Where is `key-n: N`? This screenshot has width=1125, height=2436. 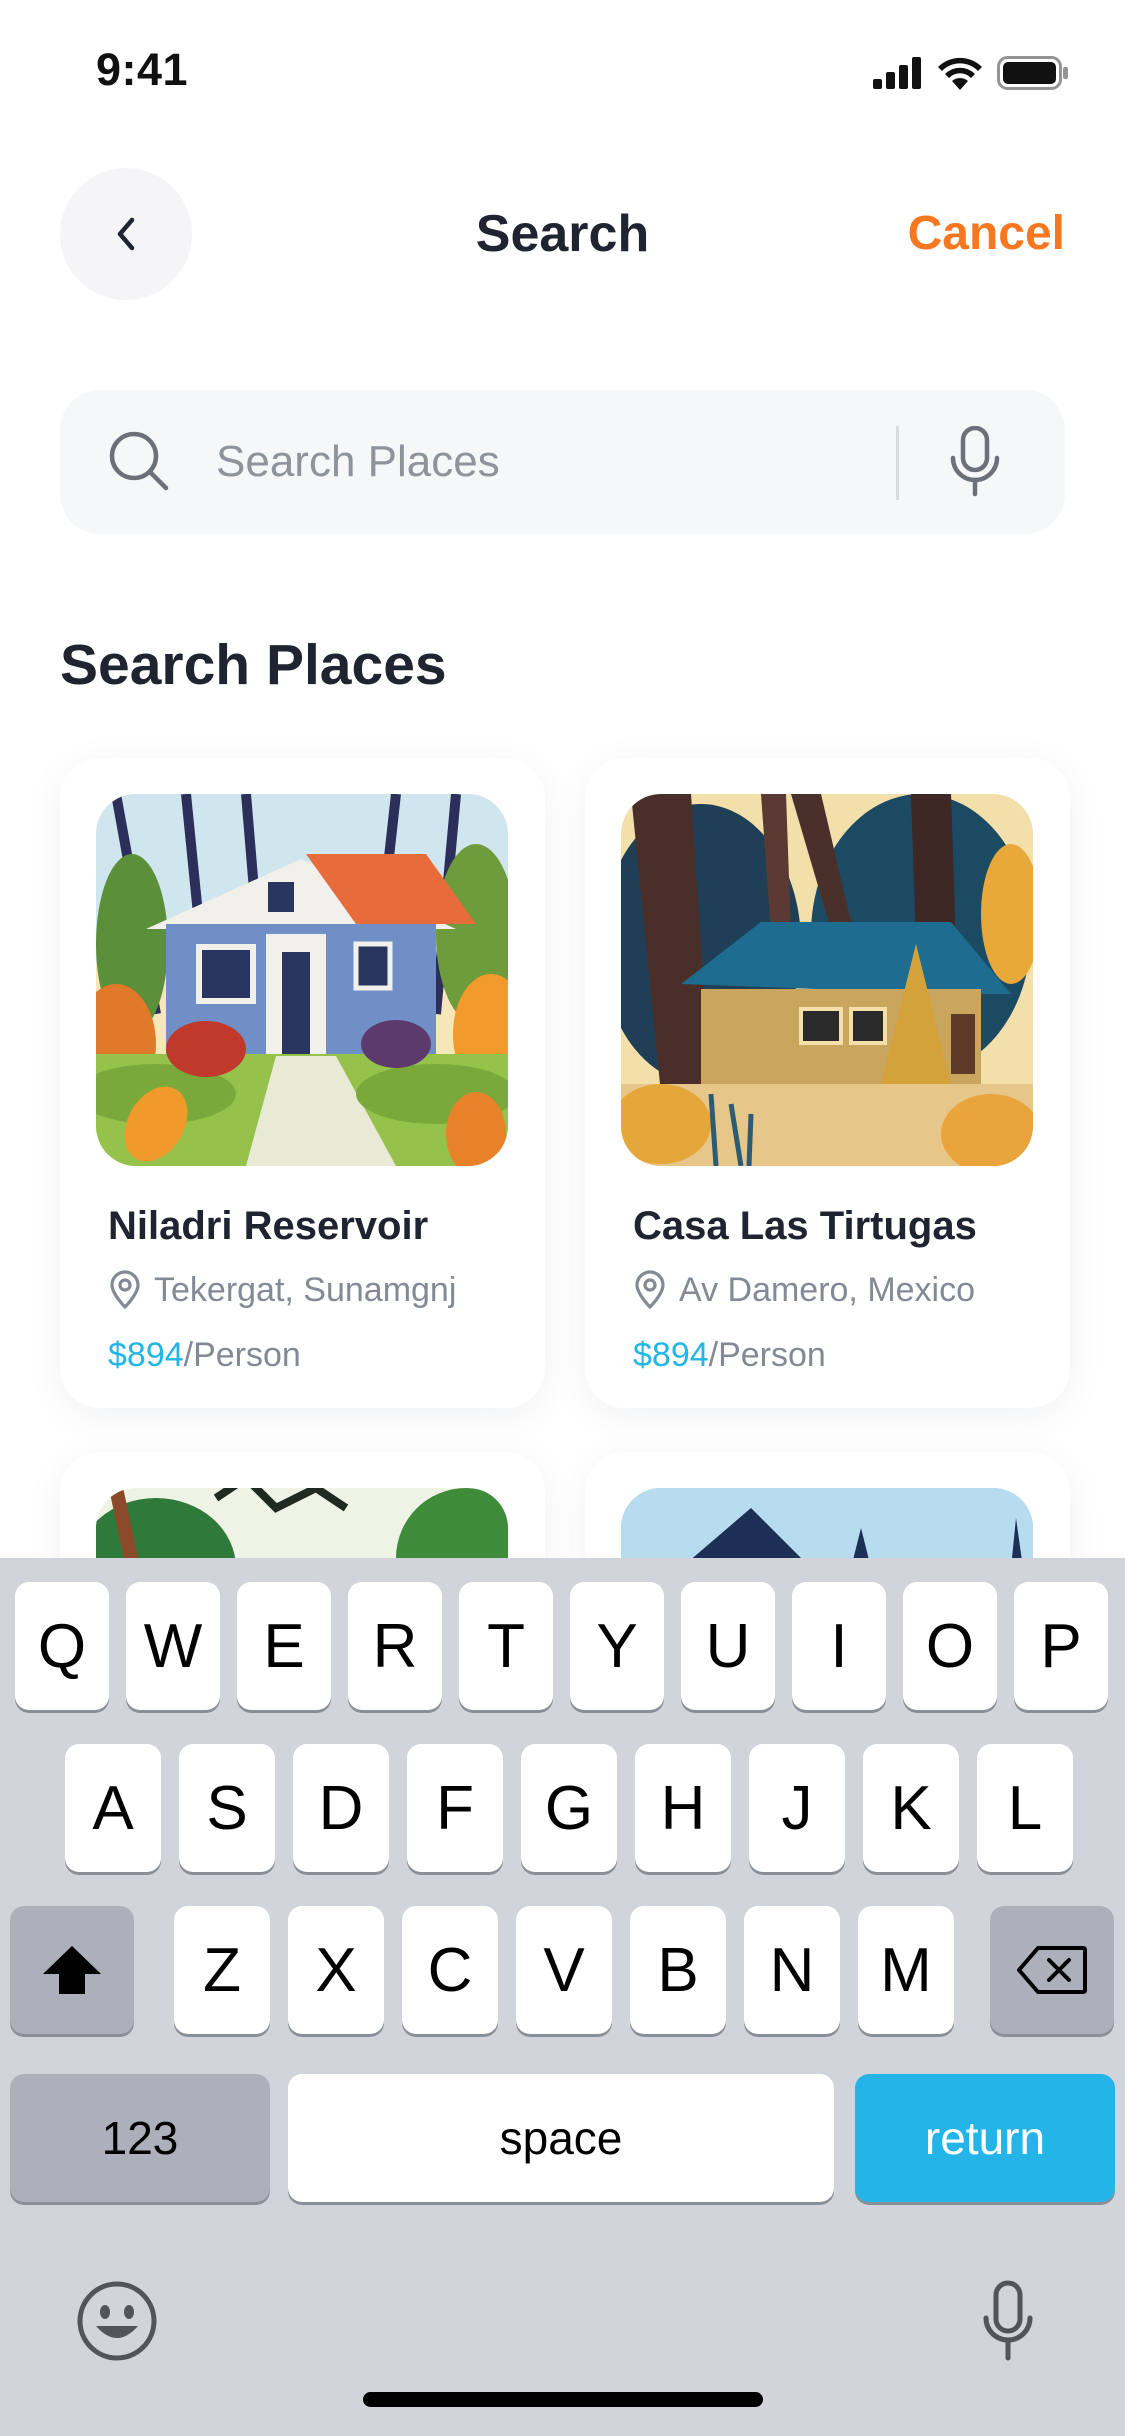
key-n: N is located at coordinates (792, 1970).